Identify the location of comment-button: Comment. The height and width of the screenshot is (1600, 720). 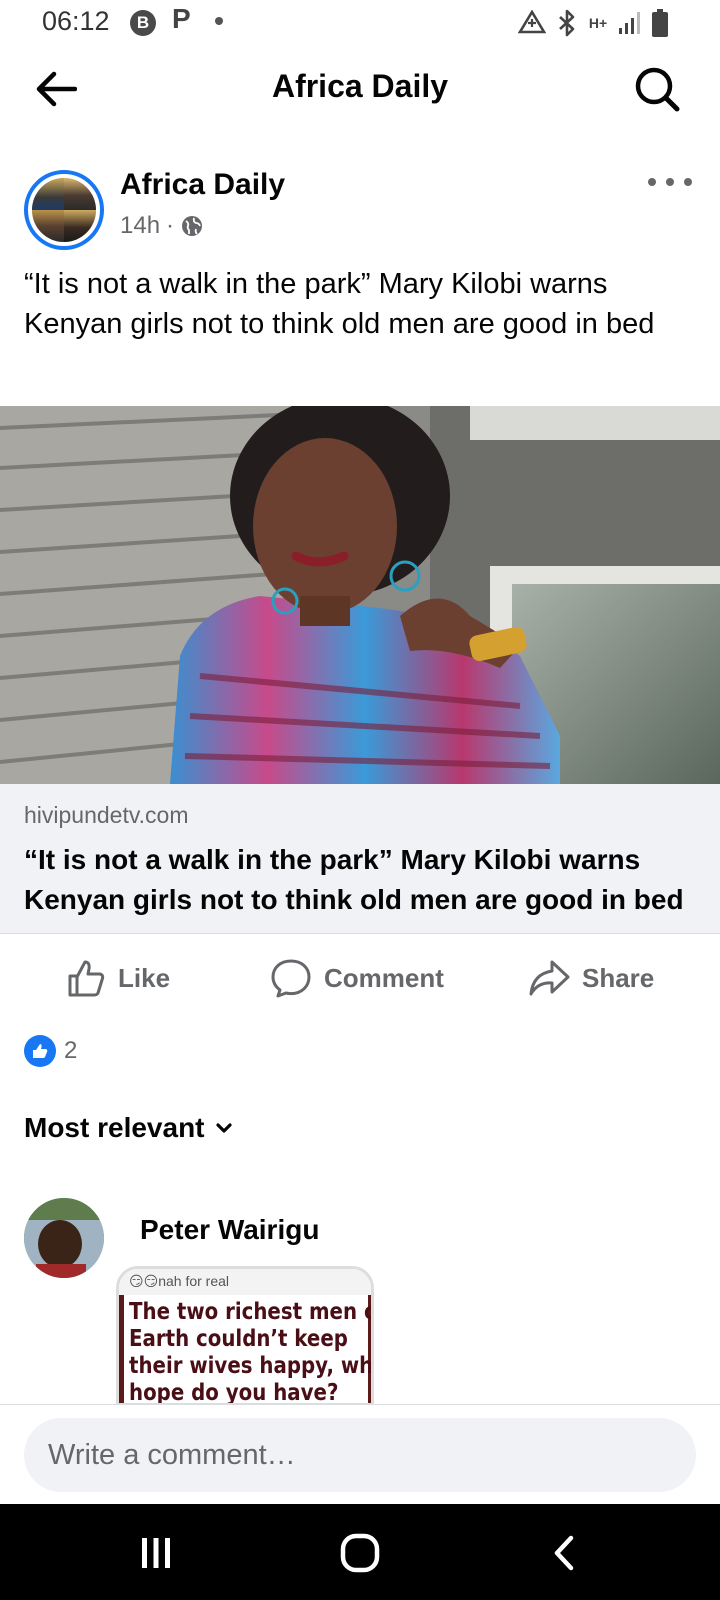
(357, 978).